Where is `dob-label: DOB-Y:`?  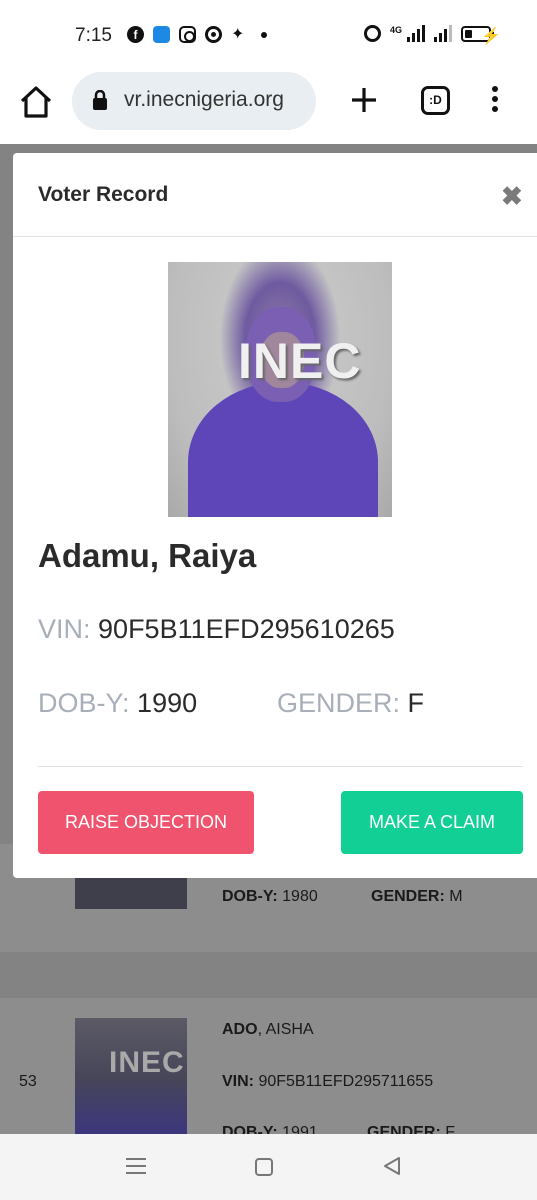
dob-label: DOB-Y: is located at coordinates (84, 703).